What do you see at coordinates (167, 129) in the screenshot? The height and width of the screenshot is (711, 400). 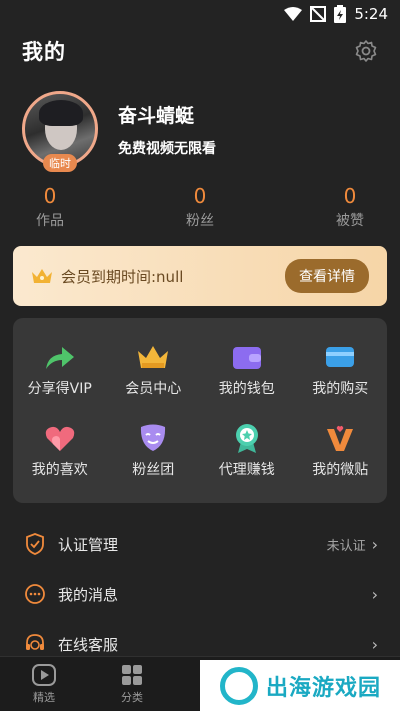 I see `profile-info: 奋斗蜻蜓 免费视频无限看` at bounding box center [167, 129].